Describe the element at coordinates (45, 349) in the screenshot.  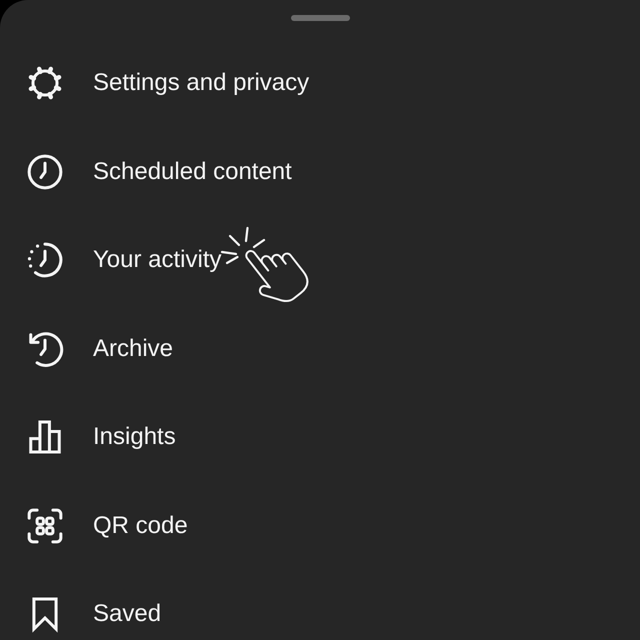
I see `clock-arrow-icon` at that location.